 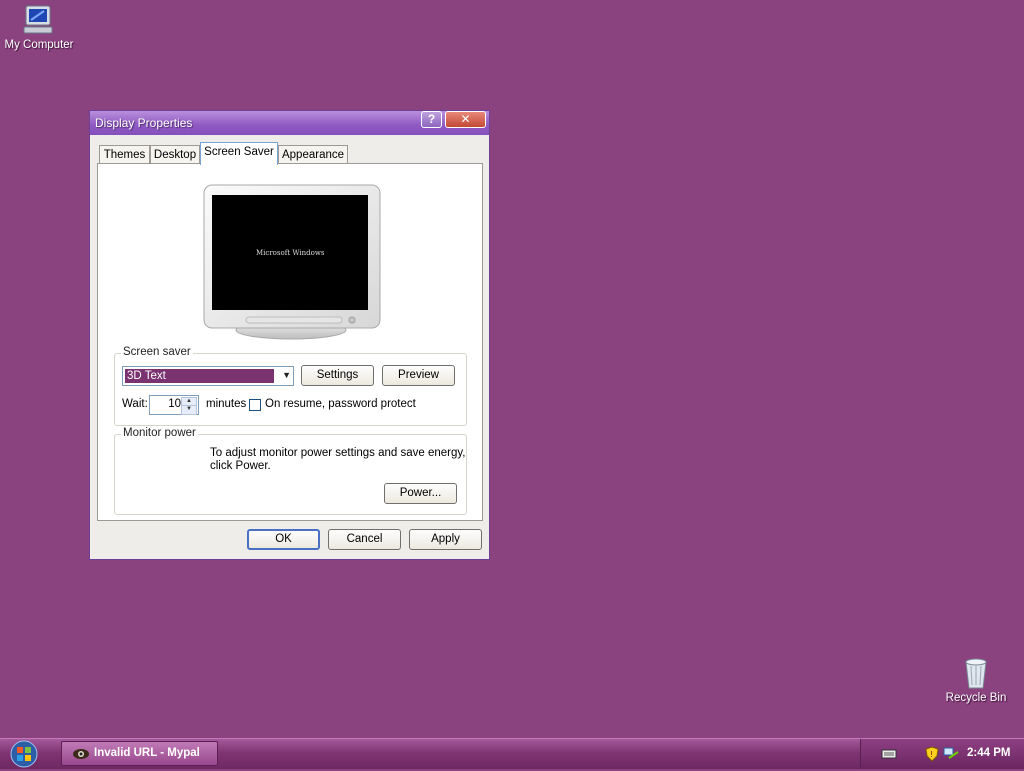 What do you see at coordinates (290, 253) in the screenshot?
I see `preview-text: Microsoft Windows` at bounding box center [290, 253].